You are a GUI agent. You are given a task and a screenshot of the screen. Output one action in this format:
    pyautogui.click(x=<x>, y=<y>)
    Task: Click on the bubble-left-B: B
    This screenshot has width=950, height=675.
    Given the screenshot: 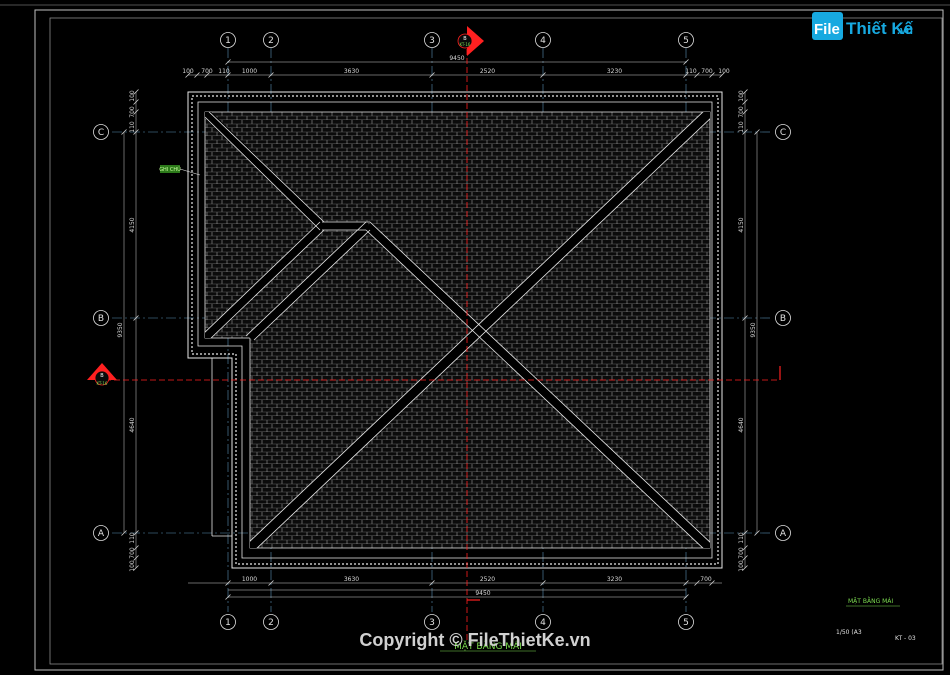 What is the action you would take?
    pyautogui.click(x=101, y=318)
    